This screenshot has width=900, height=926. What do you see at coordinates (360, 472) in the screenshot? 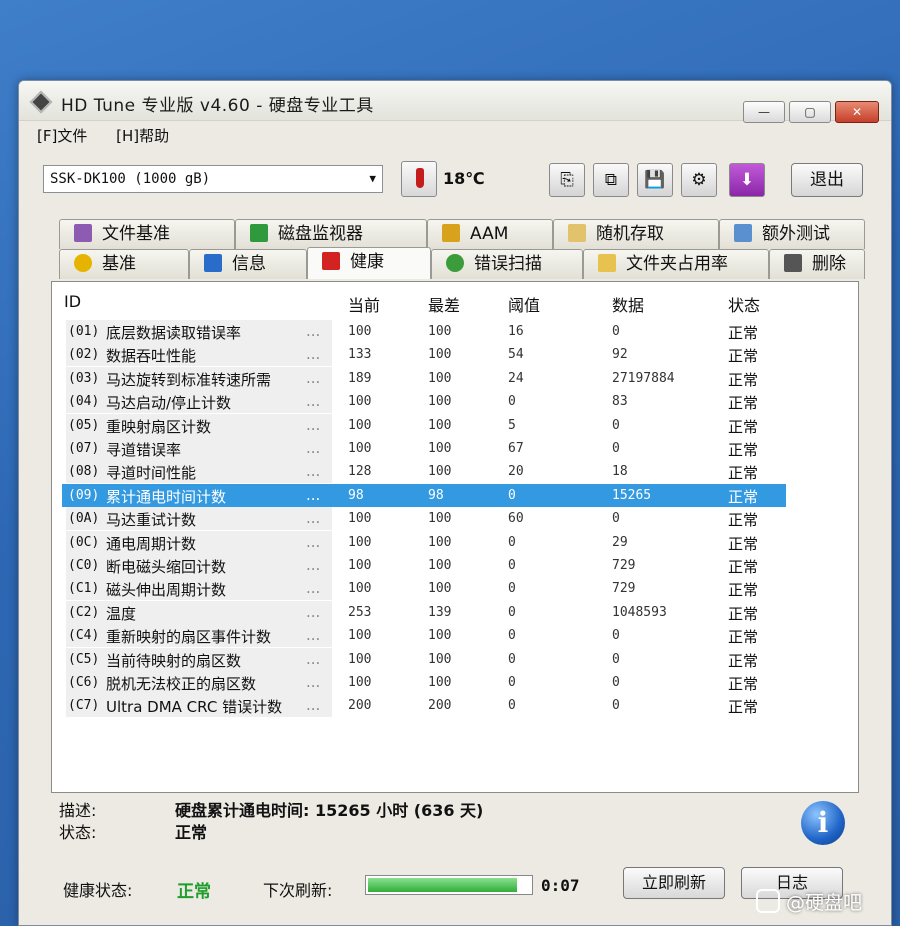
I see `cell-current: 128` at bounding box center [360, 472].